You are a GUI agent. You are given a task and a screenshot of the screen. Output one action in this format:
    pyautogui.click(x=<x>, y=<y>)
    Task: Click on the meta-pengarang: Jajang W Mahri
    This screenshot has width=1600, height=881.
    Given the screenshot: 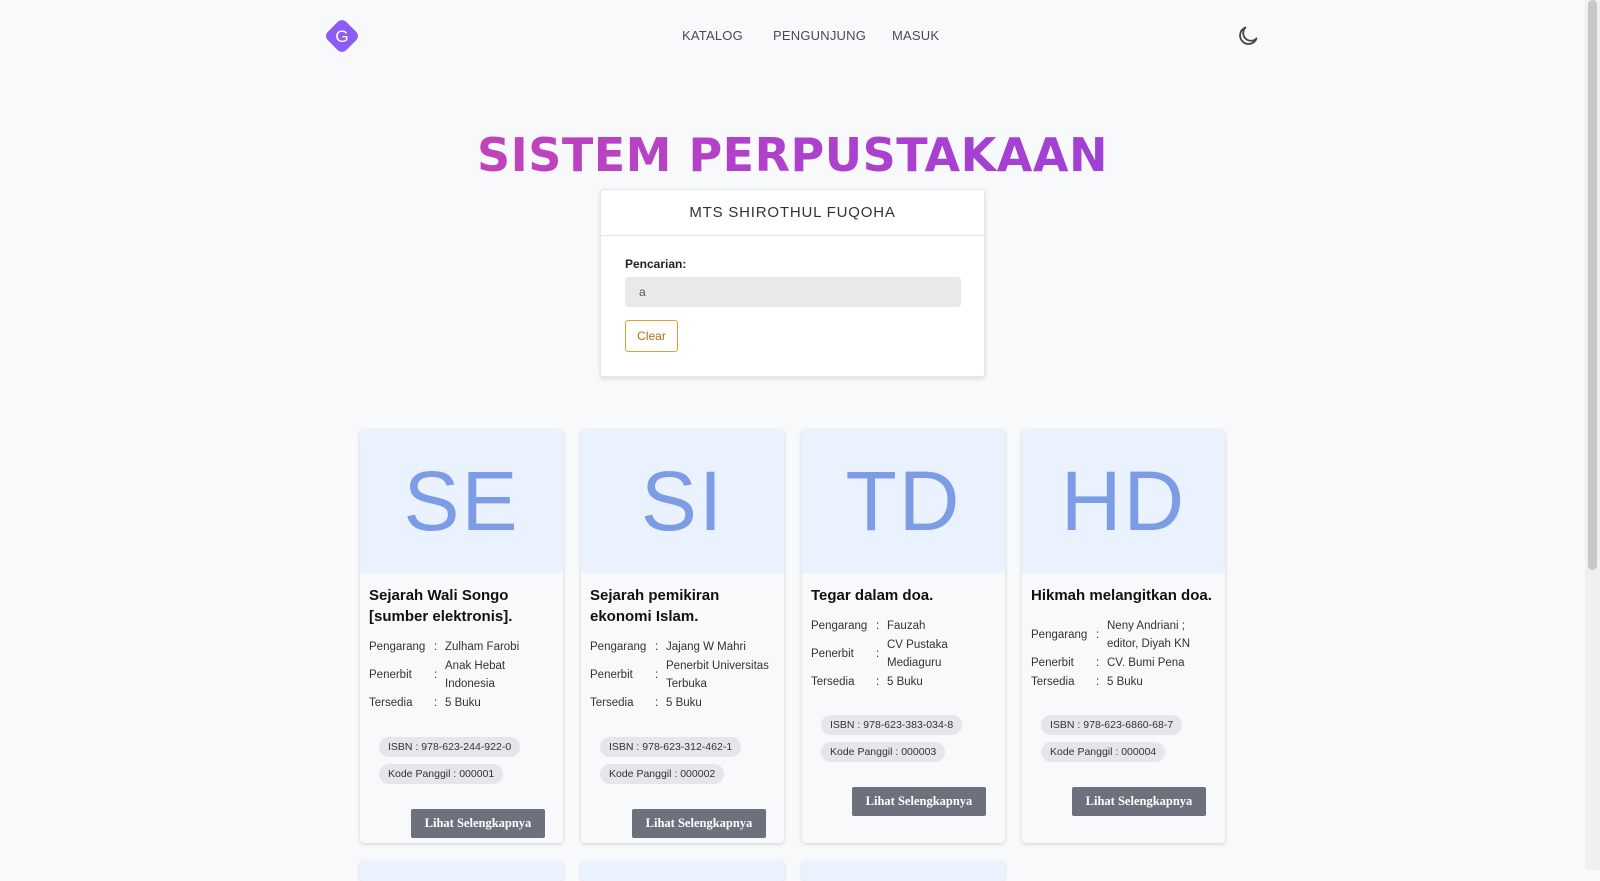 What is the action you would take?
    pyautogui.click(x=706, y=646)
    